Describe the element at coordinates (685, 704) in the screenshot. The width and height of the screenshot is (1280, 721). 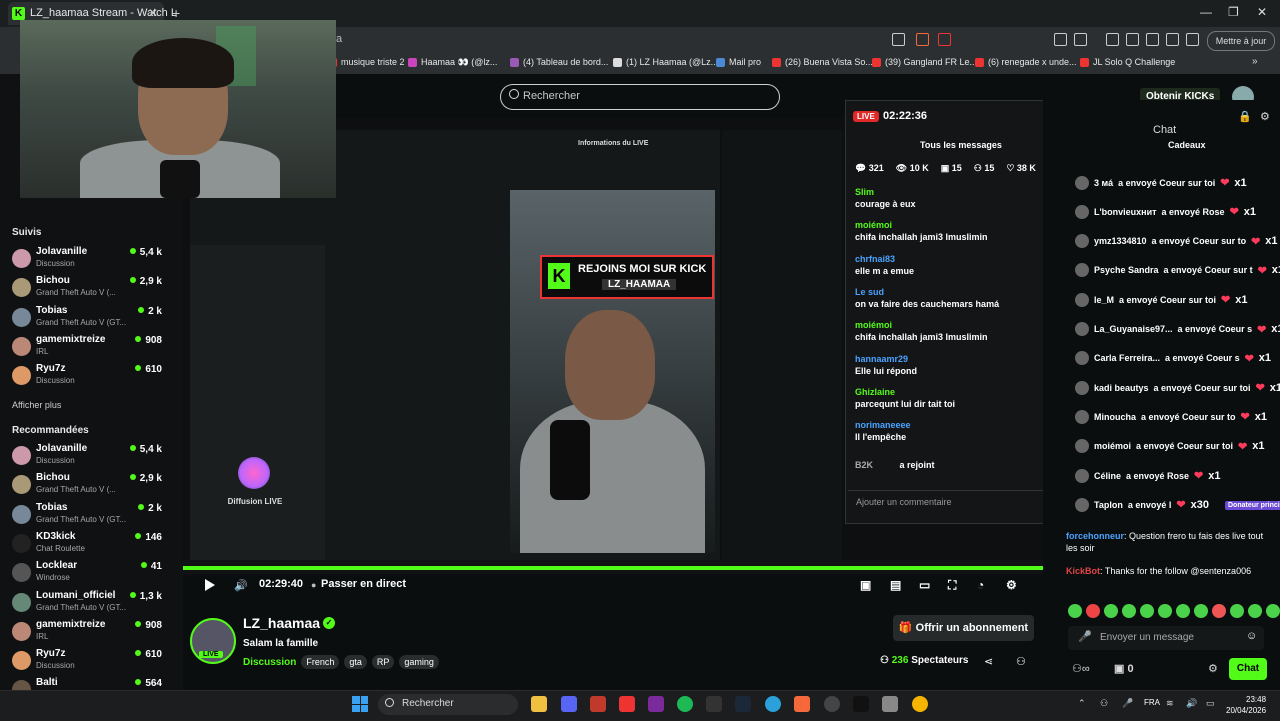
I see `spotify-icon` at that location.